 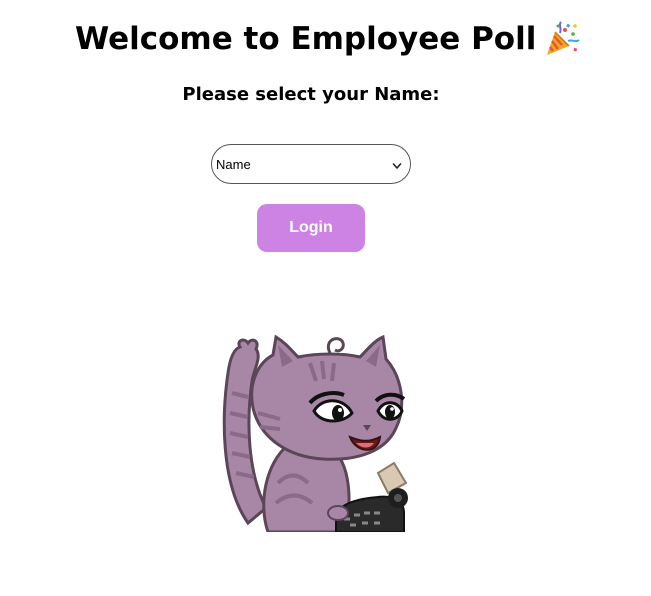 I want to click on page-title: Welcome to Employee Poll, so click(x=327, y=39).